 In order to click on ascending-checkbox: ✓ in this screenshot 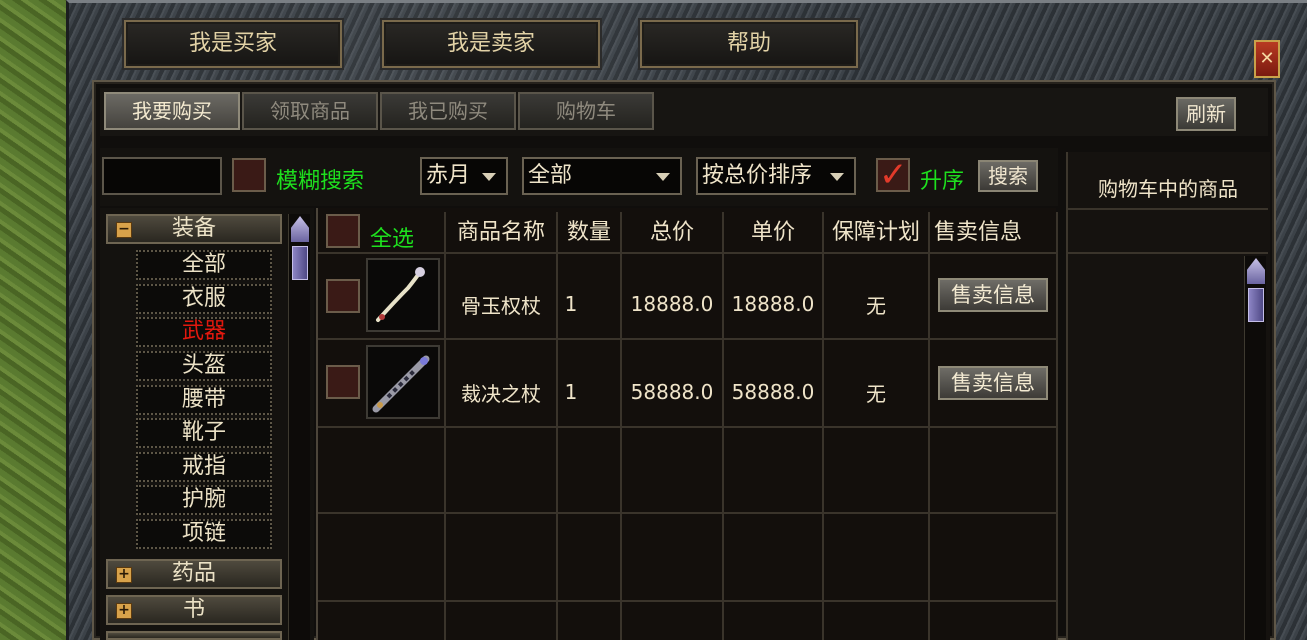, I will do `click(893, 175)`.